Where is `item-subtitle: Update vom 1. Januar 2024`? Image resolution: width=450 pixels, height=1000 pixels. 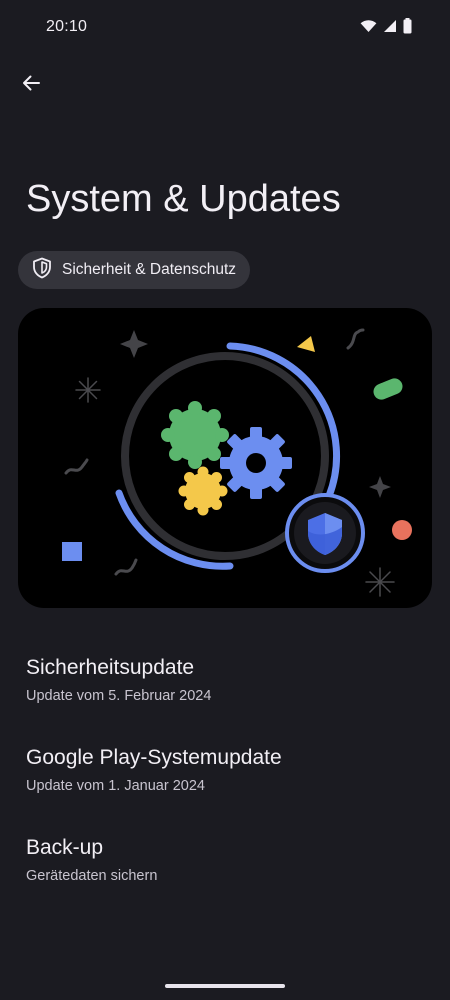
item-subtitle: Update vom 1. Januar 2024 is located at coordinates (115, 786).